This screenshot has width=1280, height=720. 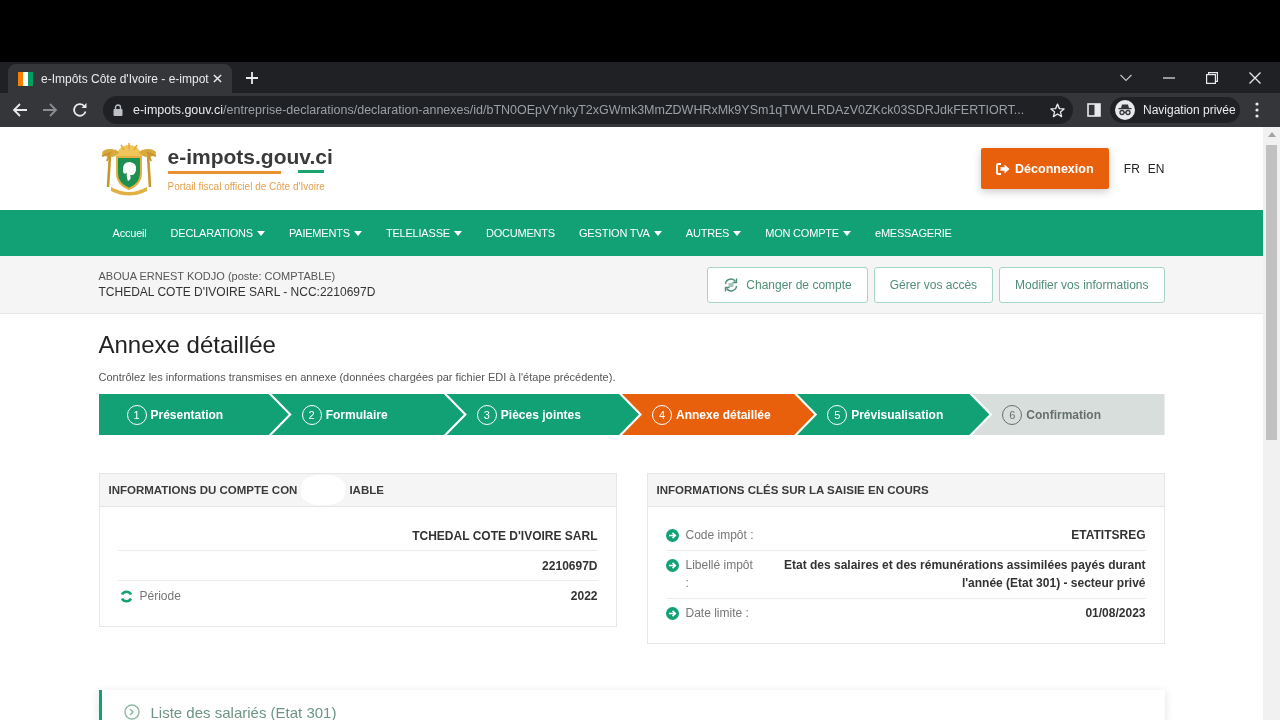 I want to click on language-link: EN, so click(x=1156, y=168).